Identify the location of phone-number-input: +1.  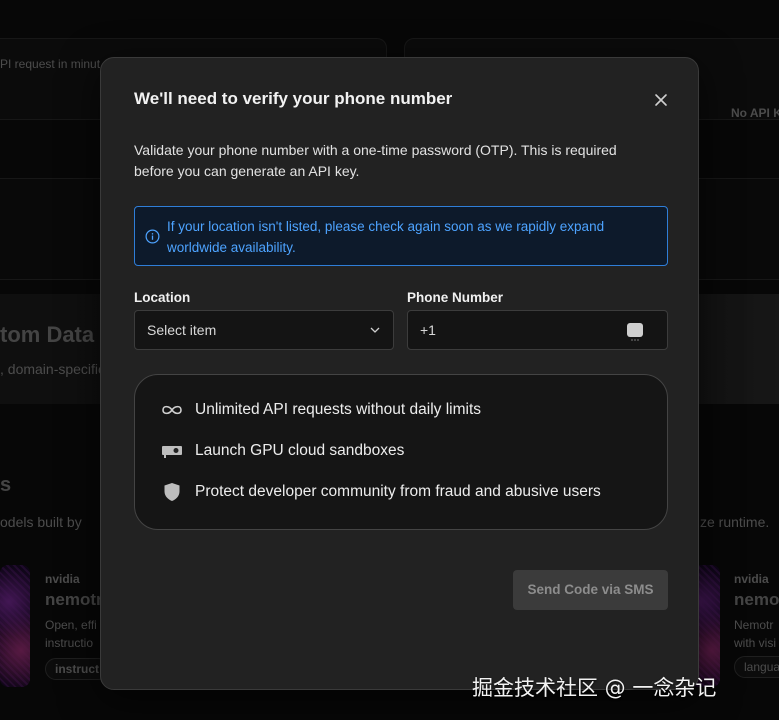
(537, 330).